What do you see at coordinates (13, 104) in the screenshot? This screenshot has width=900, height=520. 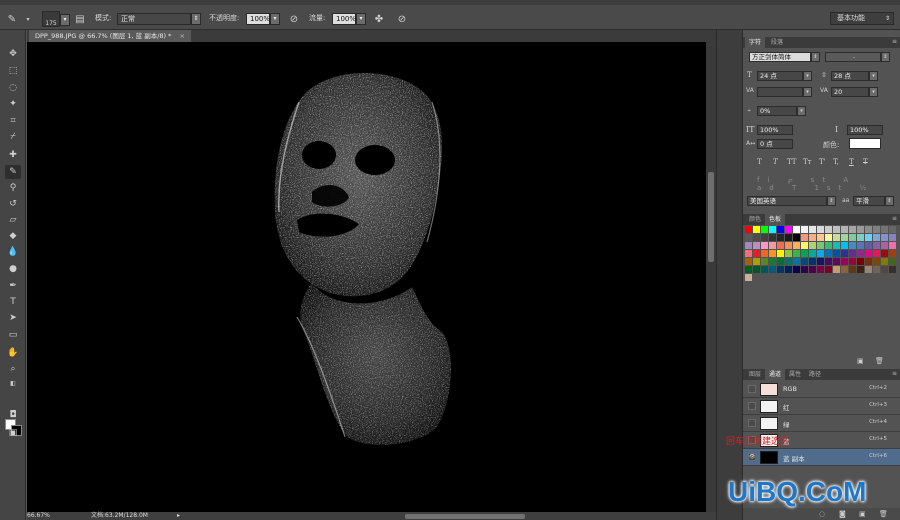 I see `quick-select-tool-icon: ✦` at bounding box center [13, 104].